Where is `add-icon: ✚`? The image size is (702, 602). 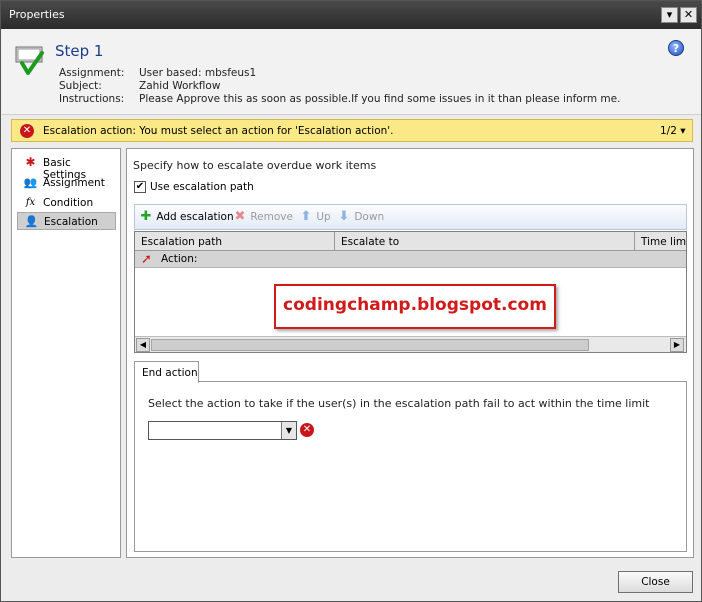
add-icon: ✚ is located at coordinates (146, 216).